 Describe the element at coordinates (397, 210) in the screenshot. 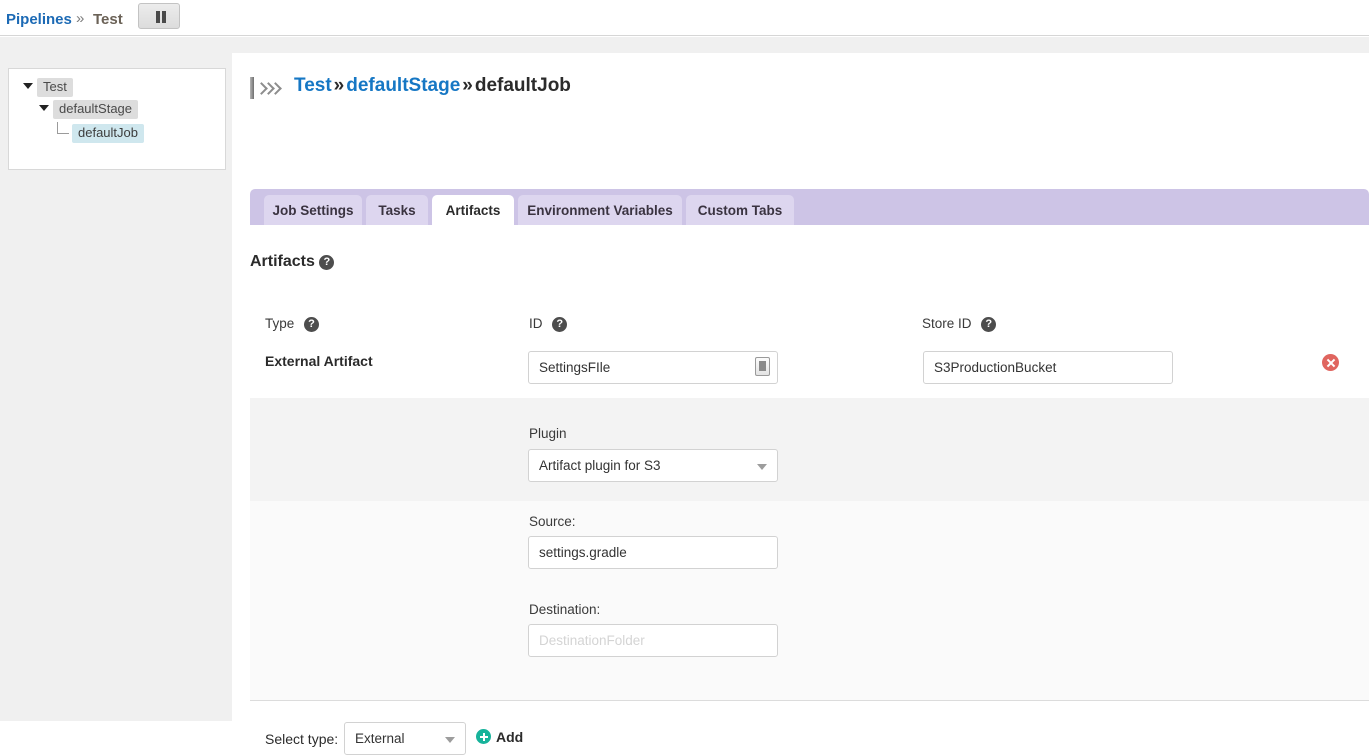

I see `tab-tasks: Tasks` at that location.